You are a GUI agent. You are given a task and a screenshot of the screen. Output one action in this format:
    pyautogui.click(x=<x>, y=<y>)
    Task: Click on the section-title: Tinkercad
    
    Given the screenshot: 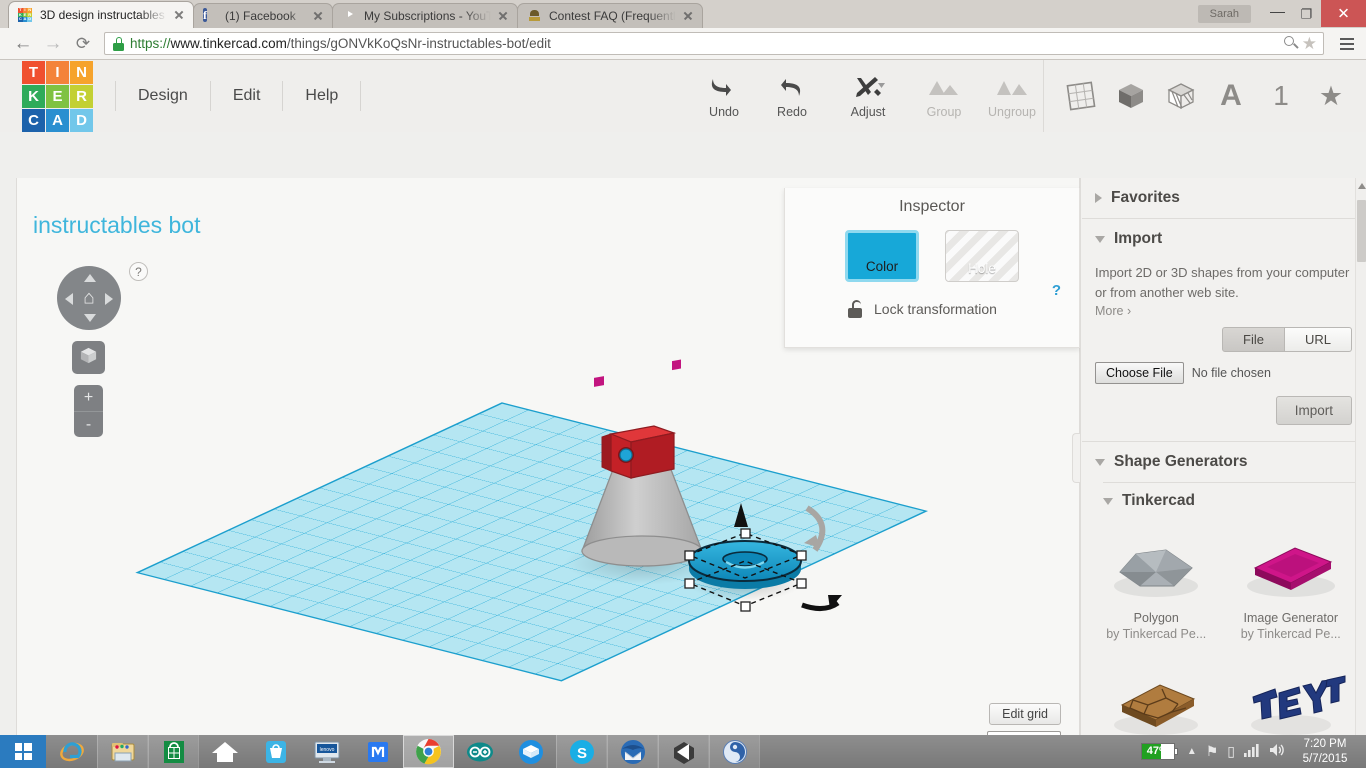 What is the action you would take?
    pyautogui.click(x=1158, y=500)
    